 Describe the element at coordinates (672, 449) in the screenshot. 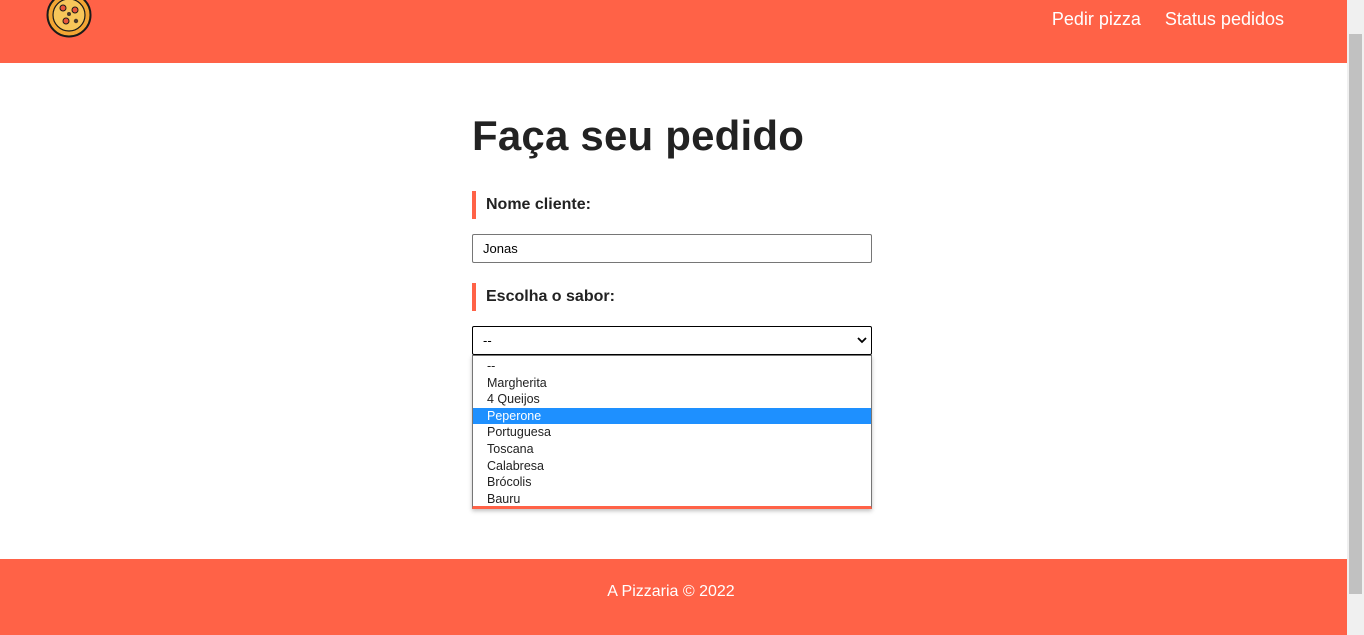

I see `flavor-option: Toscana` at that location.